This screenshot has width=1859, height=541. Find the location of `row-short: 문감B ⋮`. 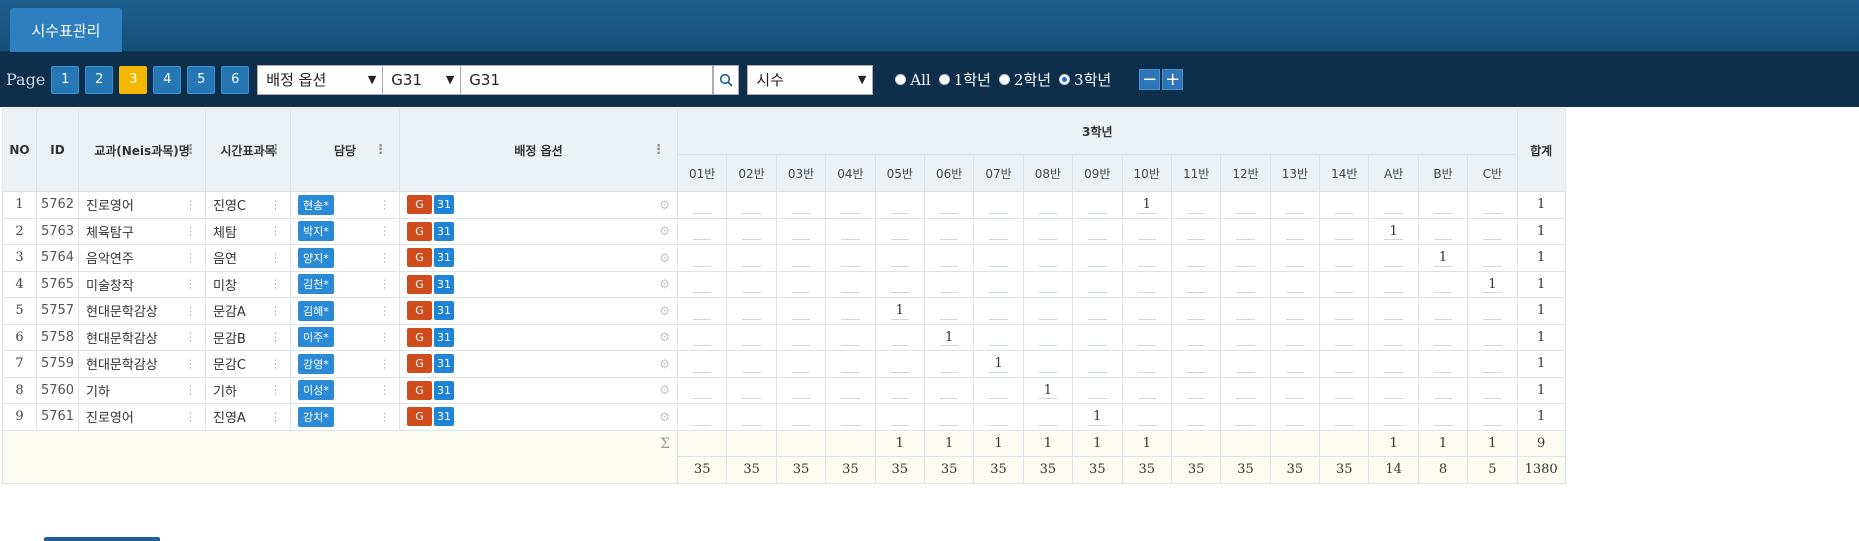

row-short: 문감B ⋮ is located at coordinates (248, 337).